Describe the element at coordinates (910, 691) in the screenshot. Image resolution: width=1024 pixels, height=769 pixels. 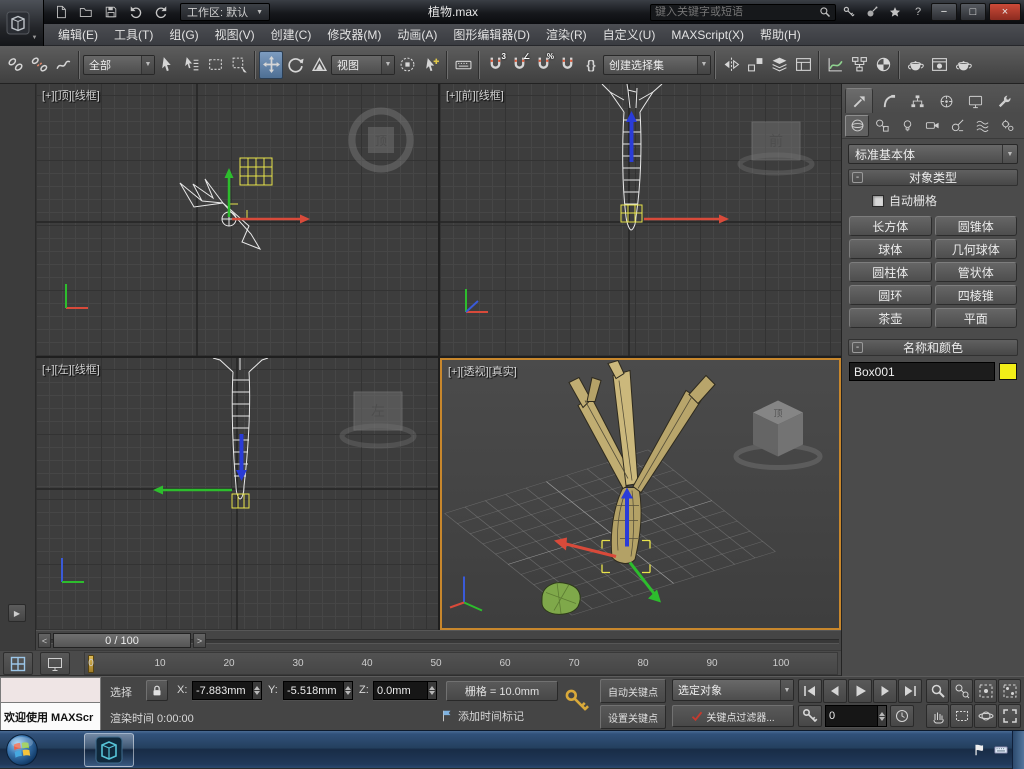
I see `go-to-end-button` at that location.